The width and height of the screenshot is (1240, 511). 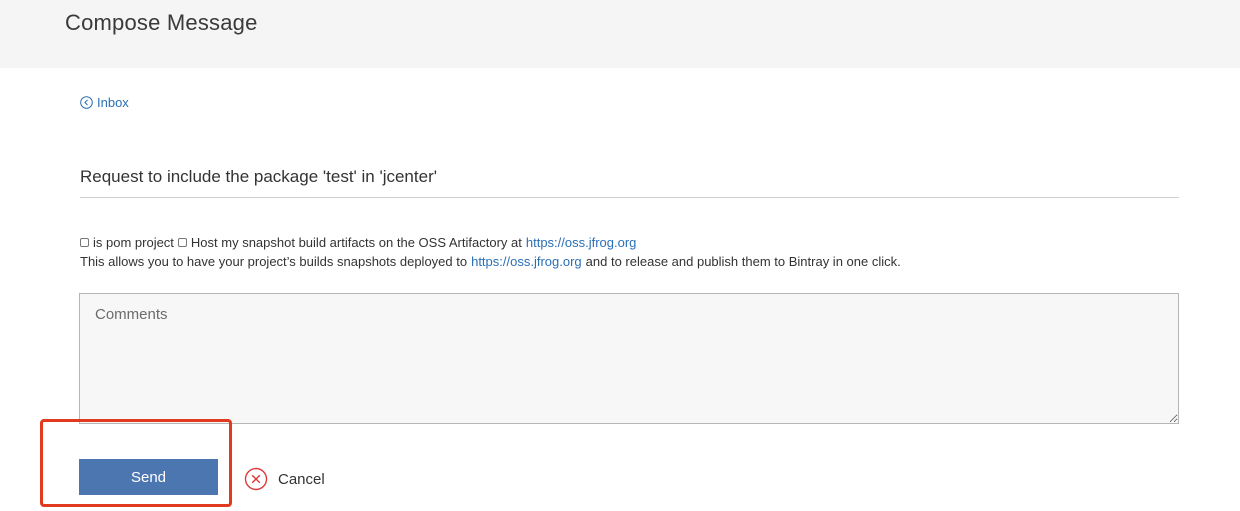 What do you see at coordinates (161, 22) in the screenshot?
I see `page-title: Compose Message` at bounding box center [161, 22].